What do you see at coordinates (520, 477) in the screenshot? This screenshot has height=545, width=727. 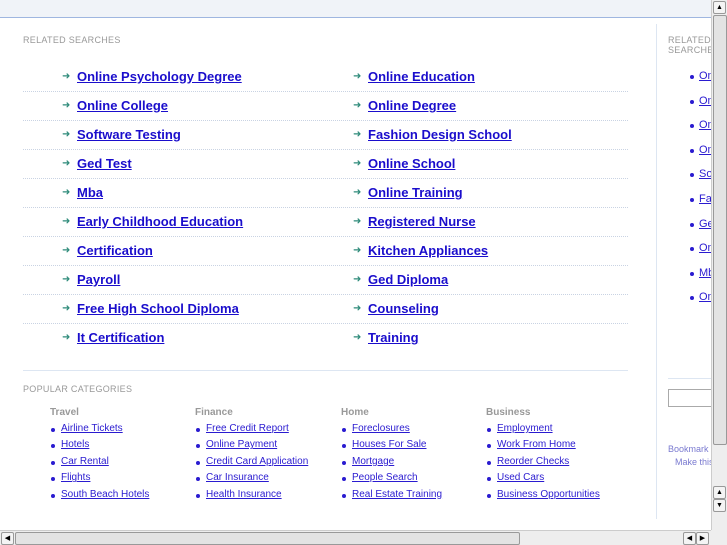 I see `category-link: Used Cars` at bounding box center [520, 477].